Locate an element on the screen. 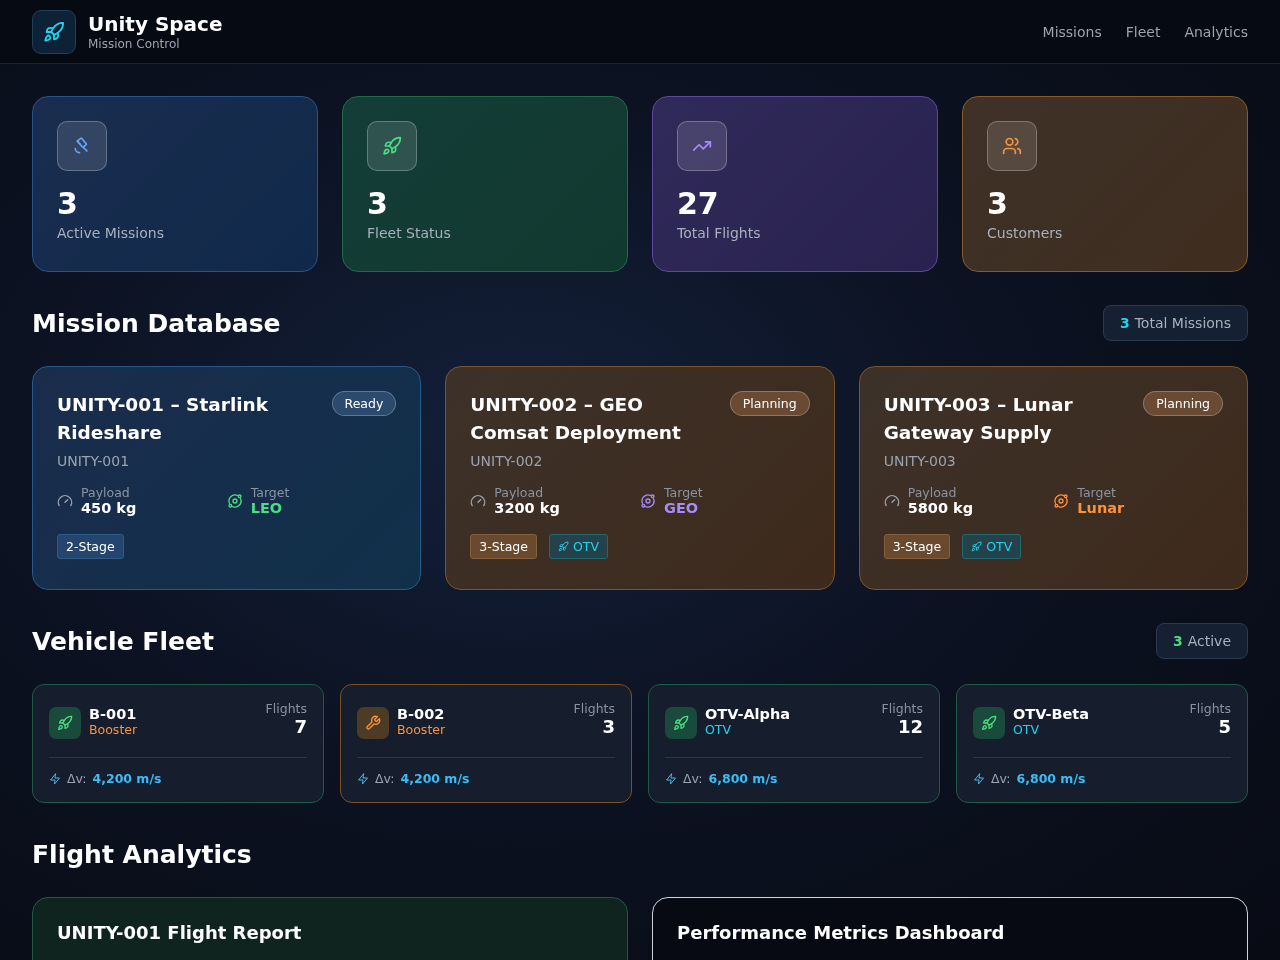  nav-link: Missions is located at coordinates (1072, 31).